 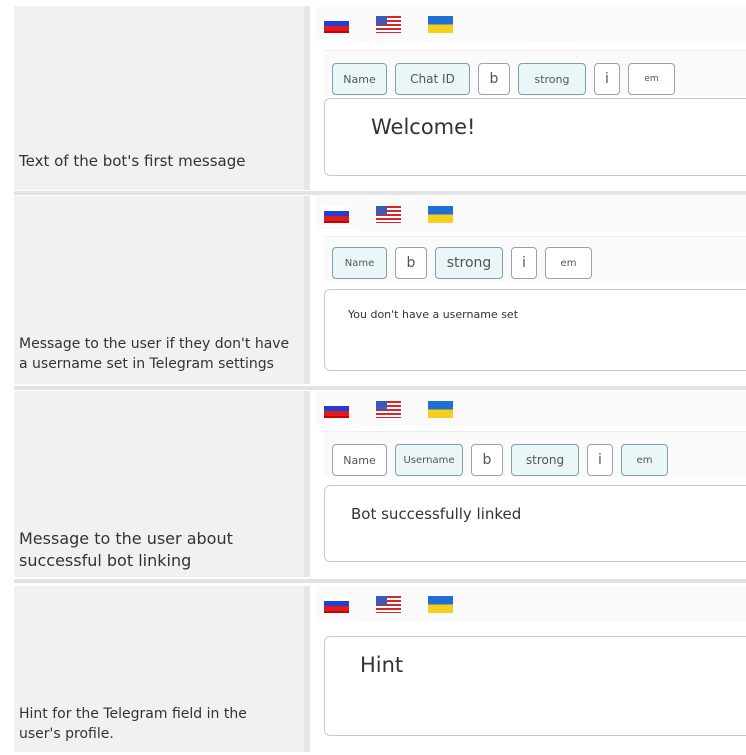 I want to click on editor-text: Hint, so click(x=382, y=665).